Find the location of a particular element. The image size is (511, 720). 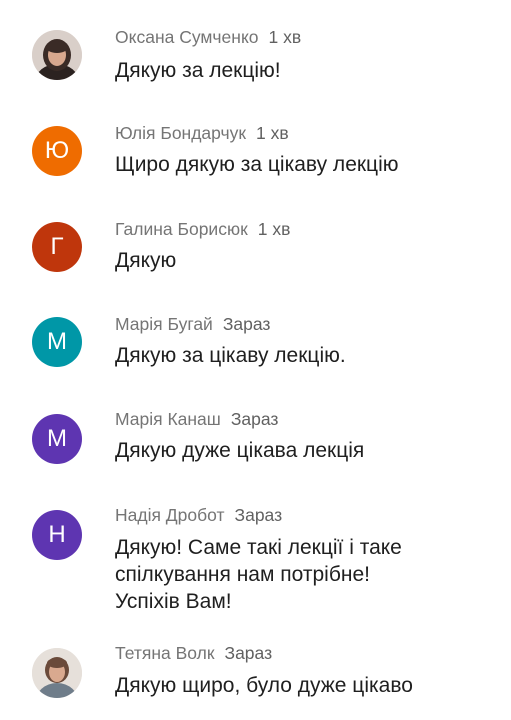

message-text: Дякую щиро, було дуже цікаво is located at coordinates (264, 685).